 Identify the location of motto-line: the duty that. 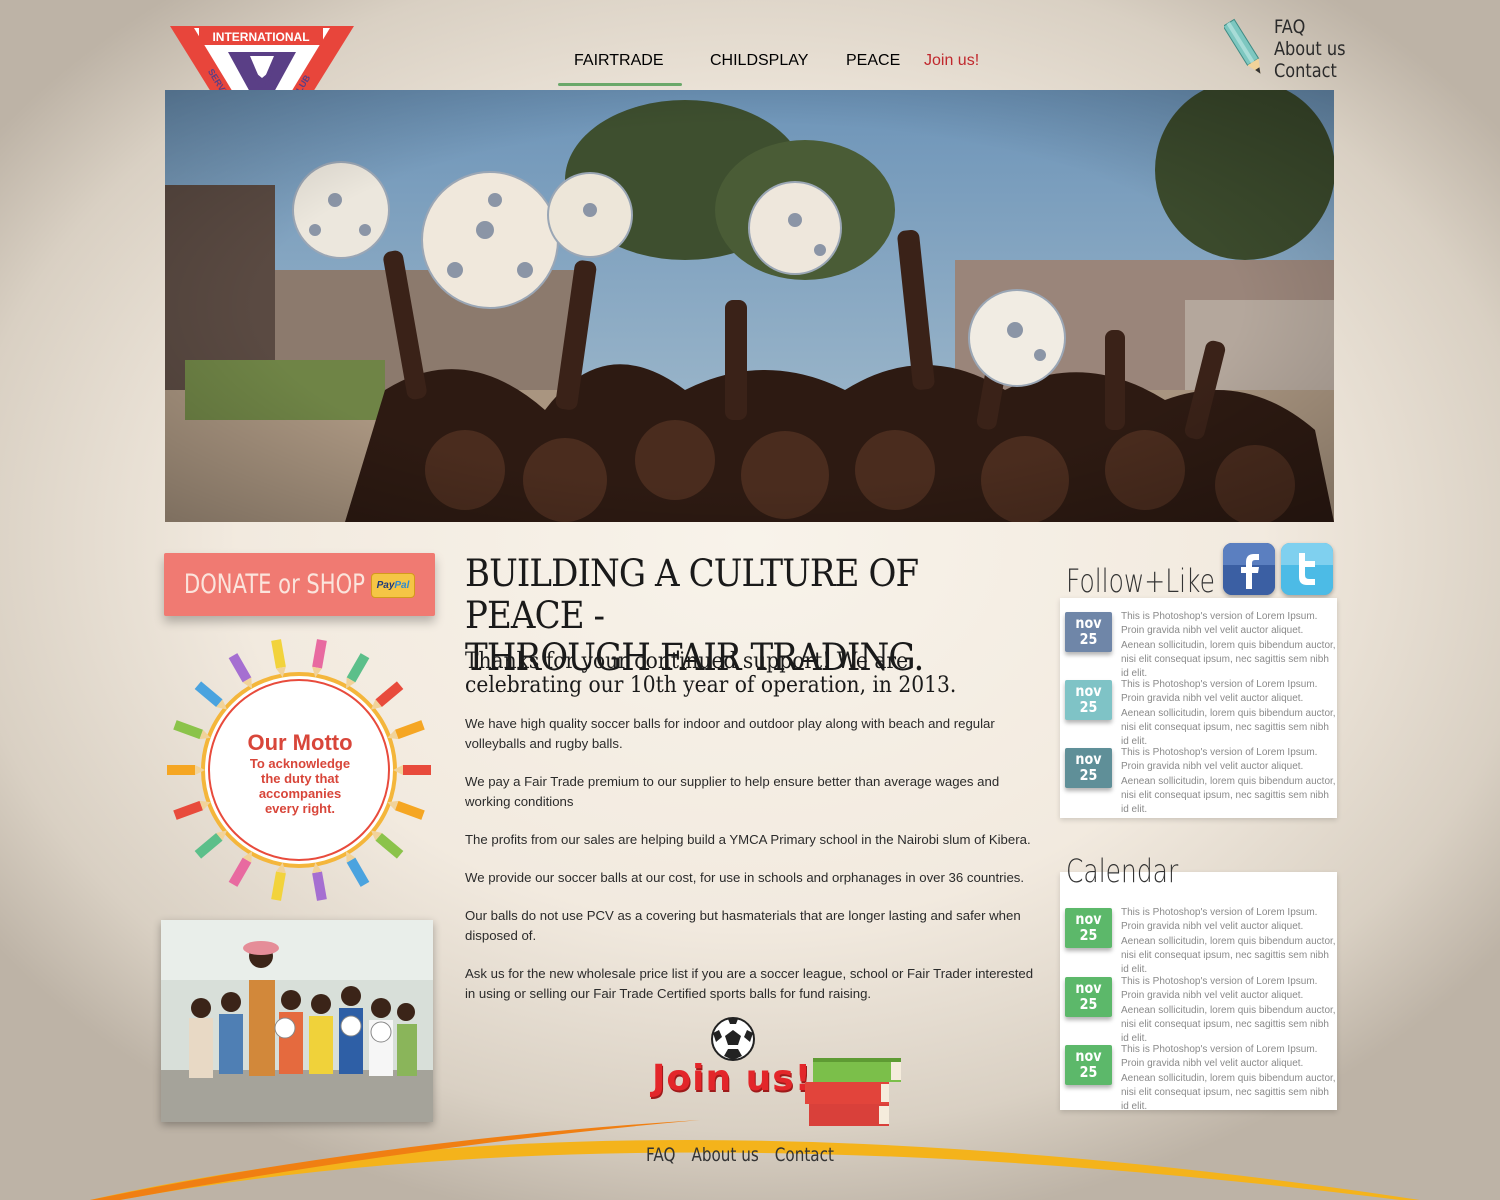
(300, 778).